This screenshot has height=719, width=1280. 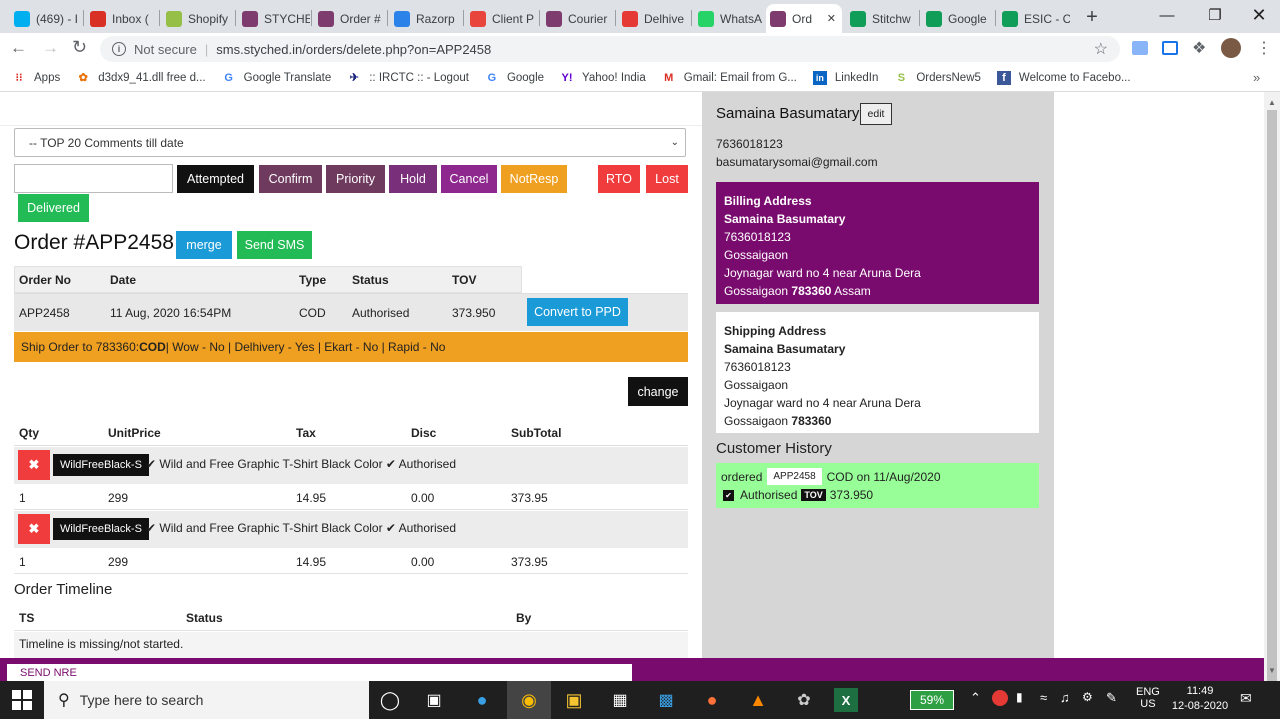 What do you see at coordinates (603, 78) in the screenshot?
I see `bookmark-item: Y! Yahoo! India` at bounding box center [603, 78].